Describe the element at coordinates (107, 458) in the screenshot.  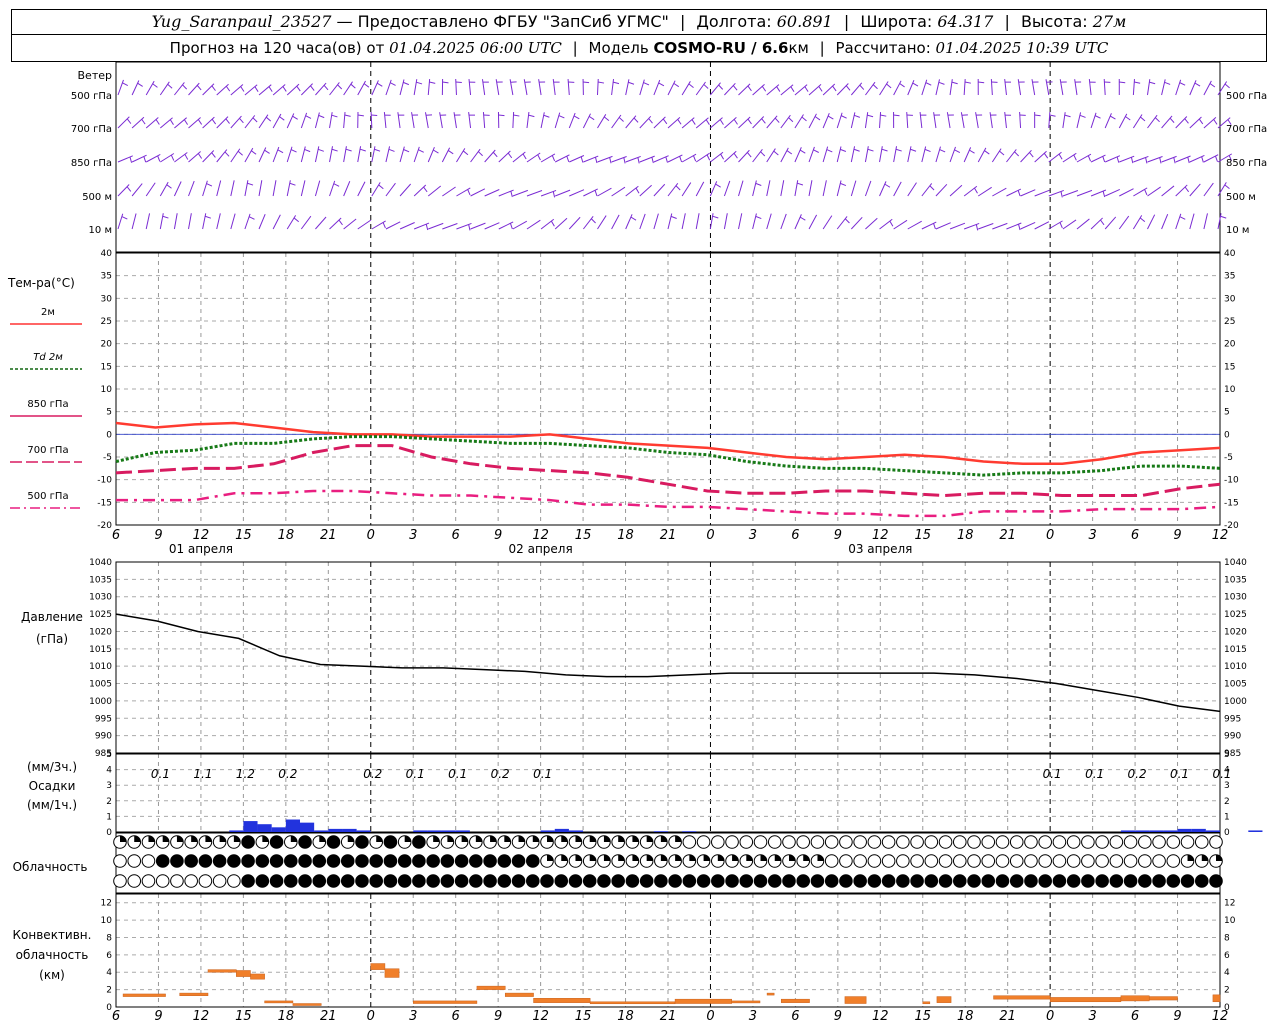
I see `temp-tick-left: -5` at that location.